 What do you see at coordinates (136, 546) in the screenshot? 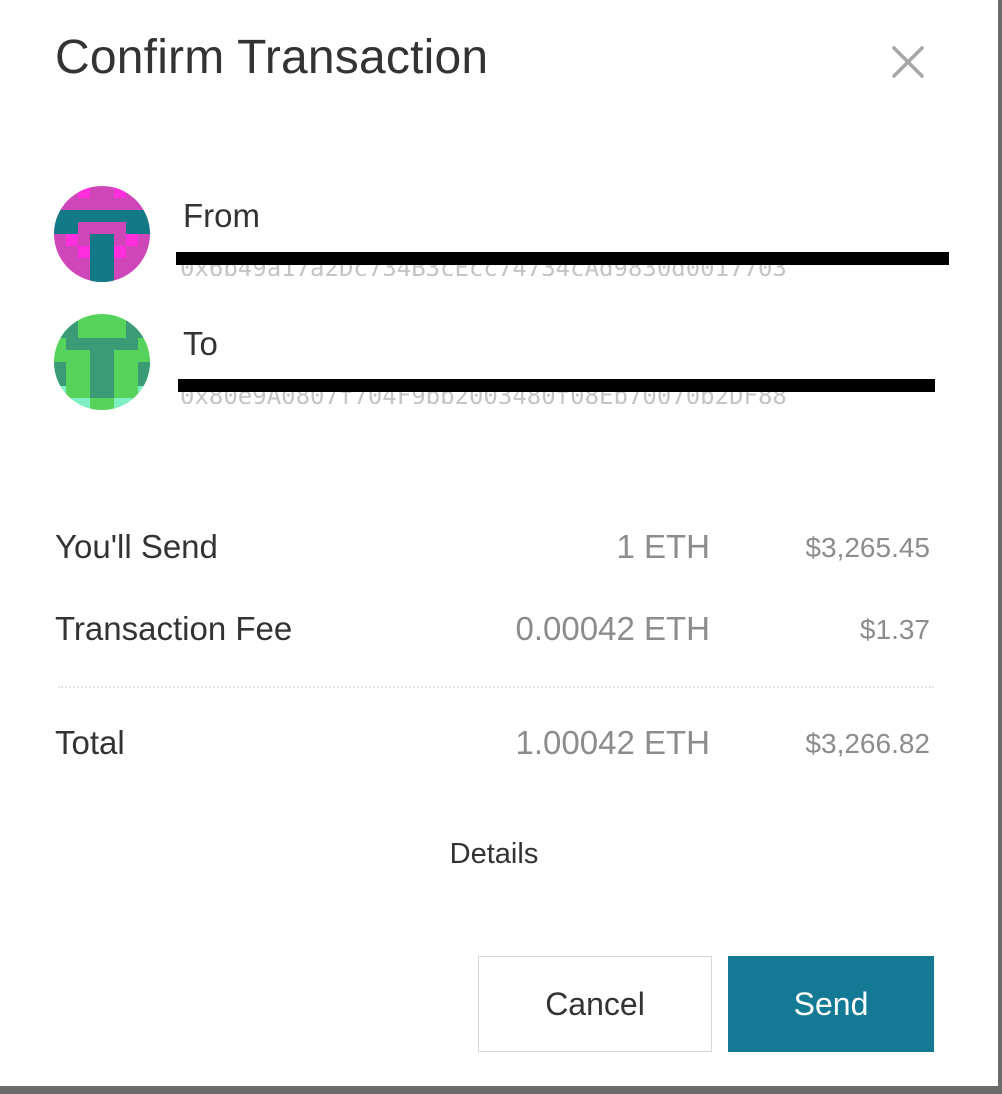
I see `send-amount-label: You'll Send` at bounding box center [136, 546].